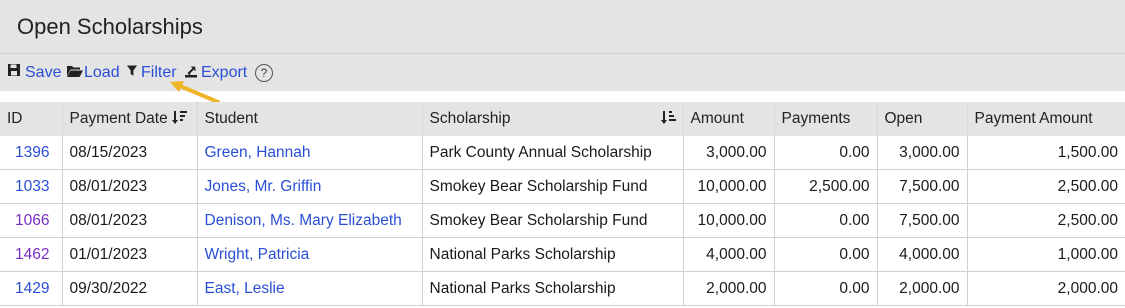  I want to click on student-link: East, Leslie, so click(245, 288).